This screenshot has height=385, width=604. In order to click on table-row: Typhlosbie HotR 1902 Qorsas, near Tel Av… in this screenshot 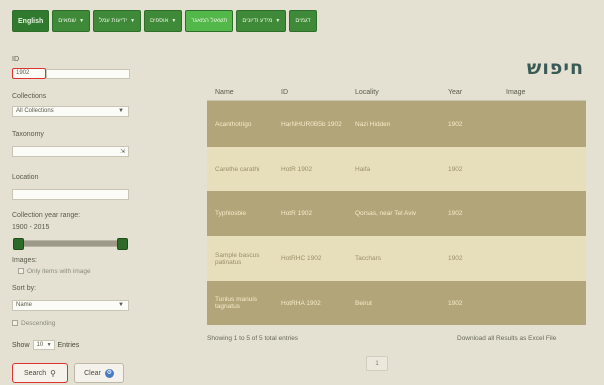, I will do `click(396, 213)`.